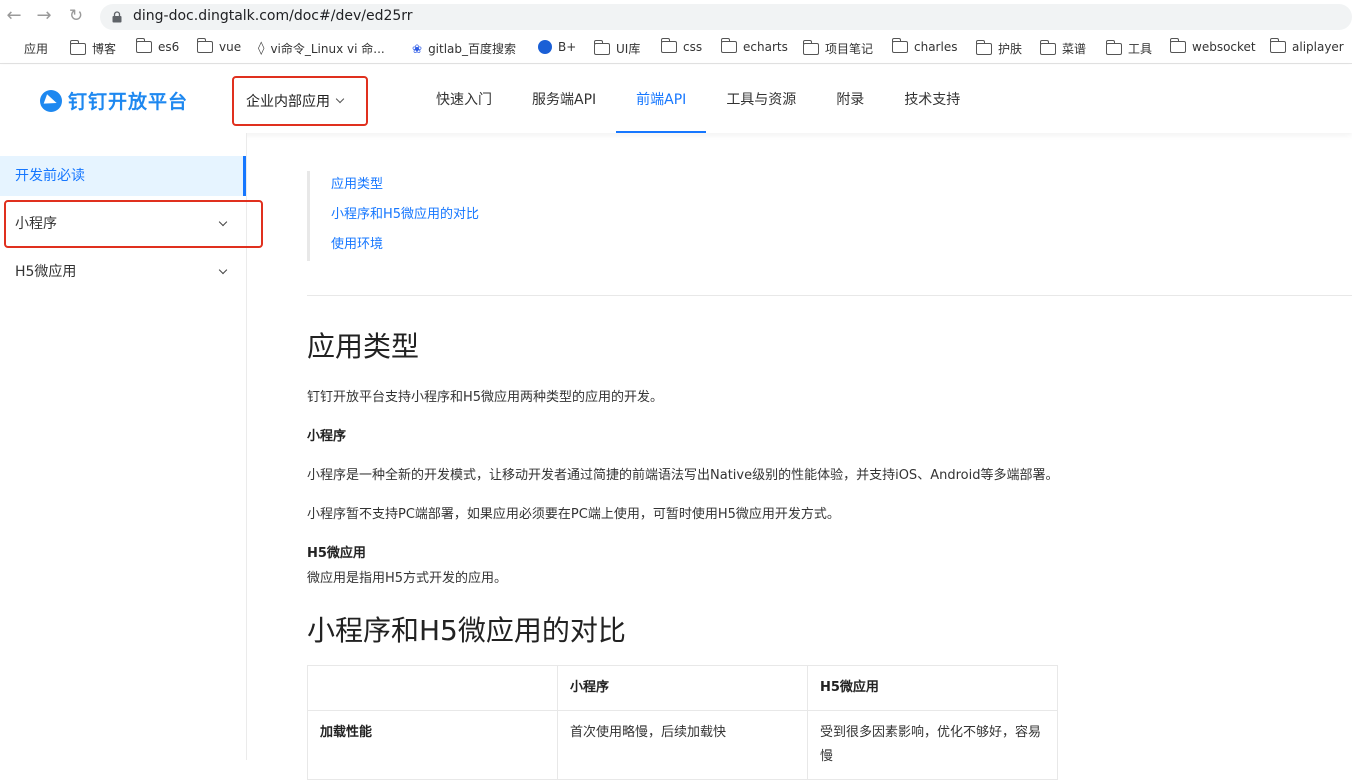 The image size is (1352, 780). Describe the element at coordinates (104, 49) in the screenshot. I see `bookmark-label: 博客` at that location.